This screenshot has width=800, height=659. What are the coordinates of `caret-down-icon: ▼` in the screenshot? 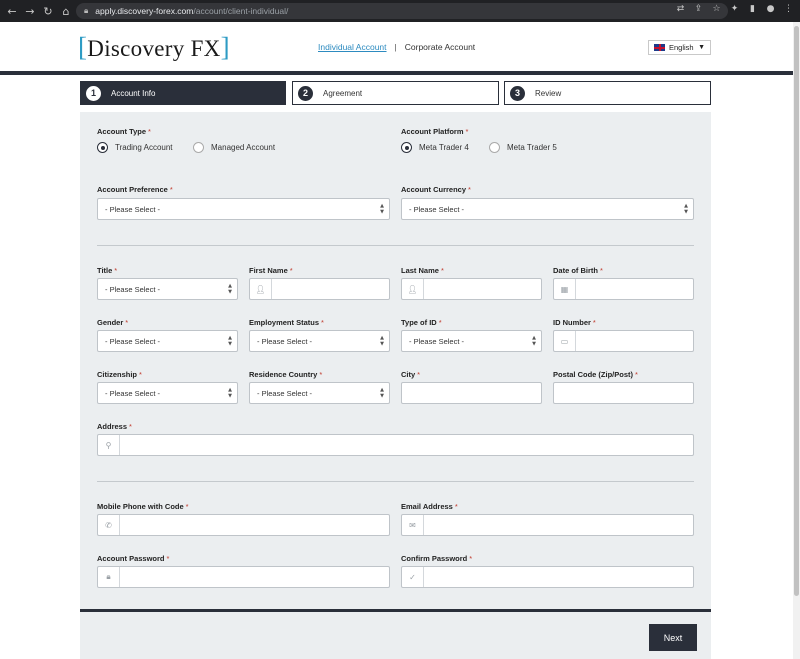 It's located at (701, 47).